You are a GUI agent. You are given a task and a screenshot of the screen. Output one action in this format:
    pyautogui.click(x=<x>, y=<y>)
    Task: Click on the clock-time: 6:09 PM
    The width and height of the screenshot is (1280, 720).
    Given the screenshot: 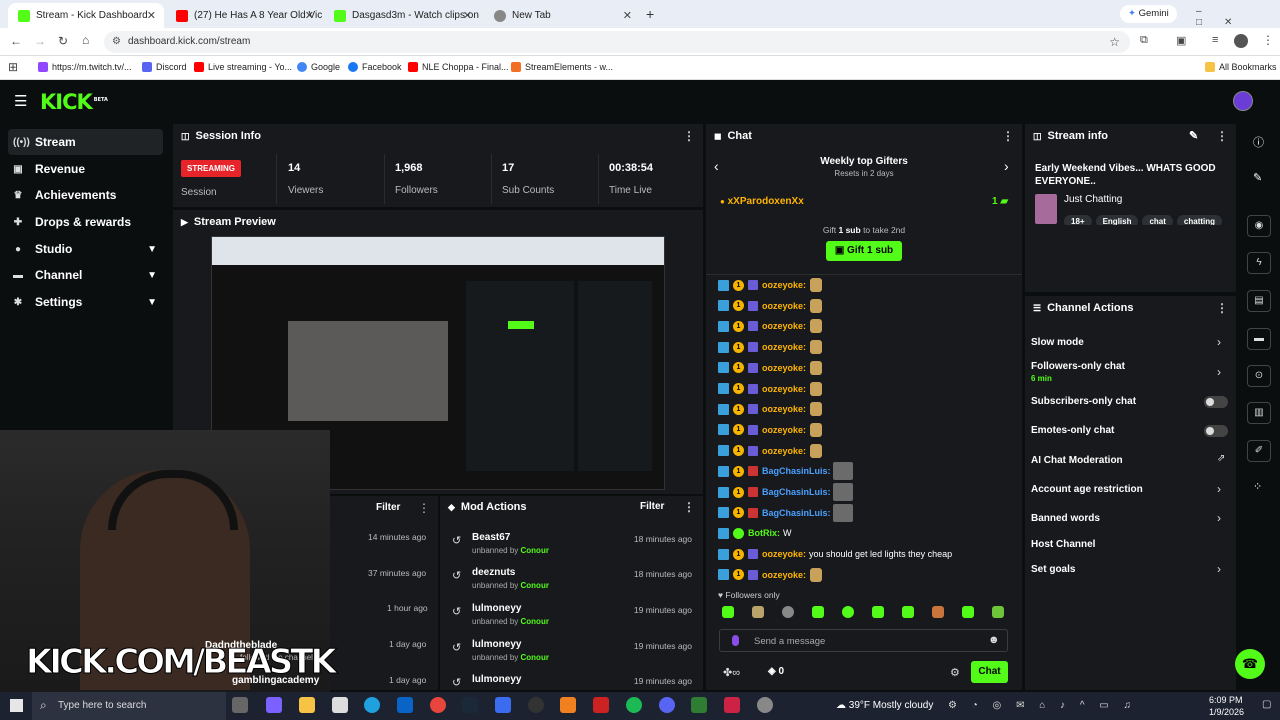 What is the action you would take?
    pyautogui.click(x=1226, y=700)
    